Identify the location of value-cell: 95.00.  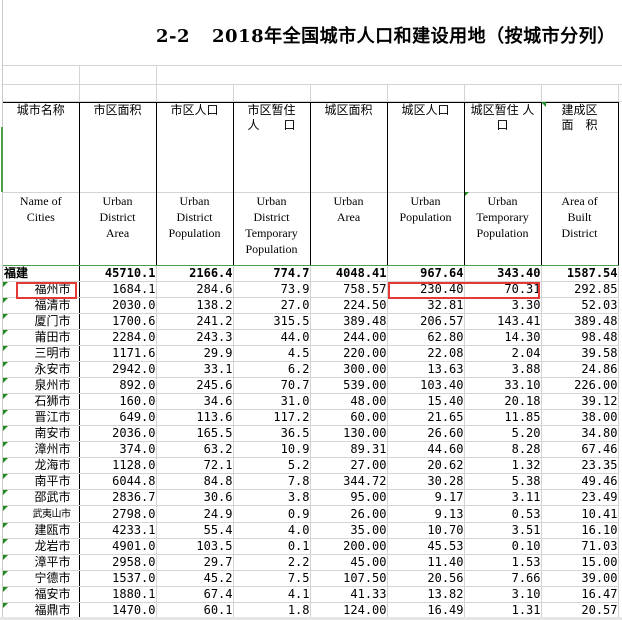
(349, 497).